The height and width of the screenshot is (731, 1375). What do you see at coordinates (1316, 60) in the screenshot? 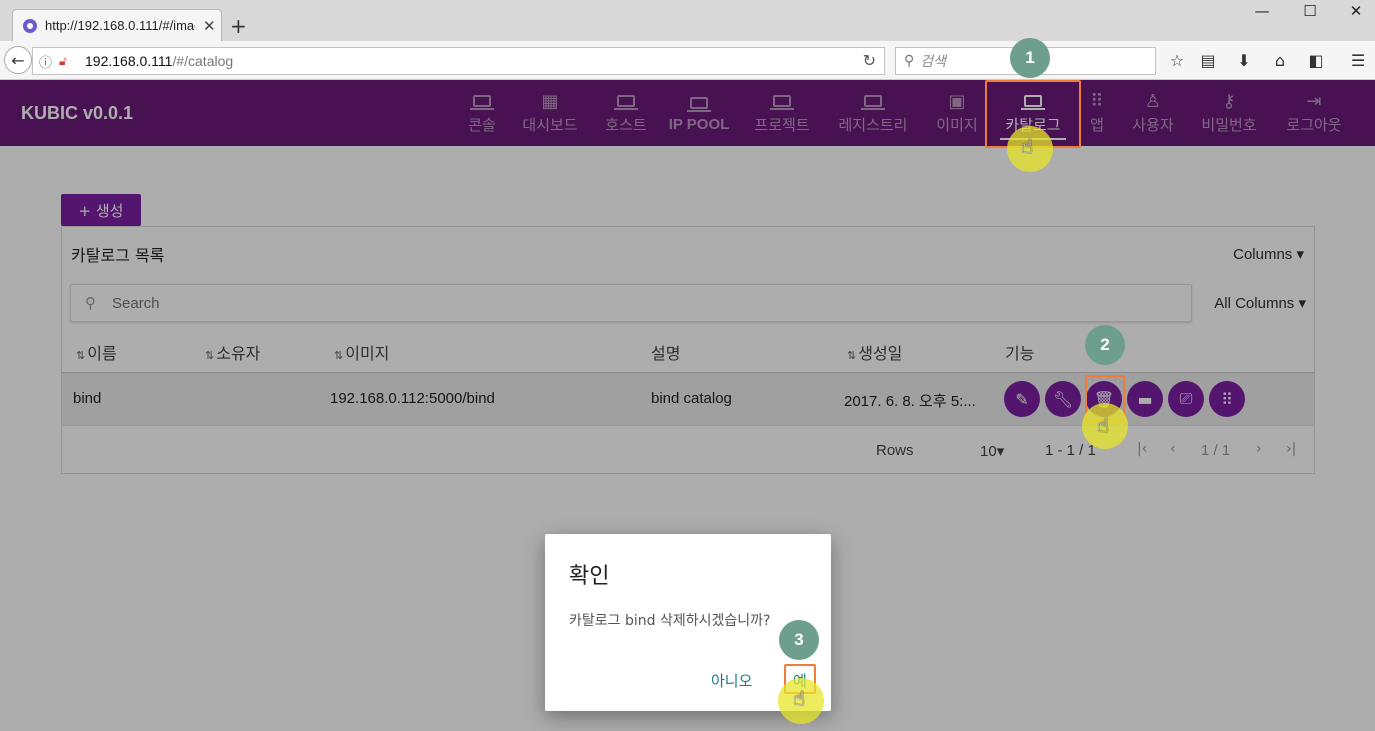
I see `pocket-icon: ◧` at bounding box center [1316, 60].